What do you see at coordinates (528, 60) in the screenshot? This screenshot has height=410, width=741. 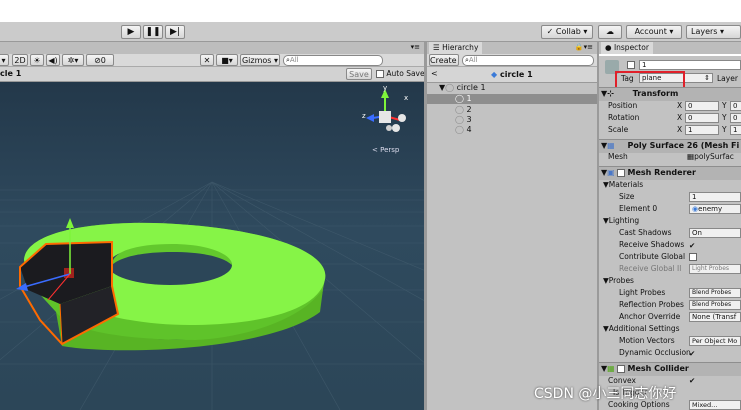 I see `hierarchy-search-input: ⌕All` at bounding box center [528, 60].